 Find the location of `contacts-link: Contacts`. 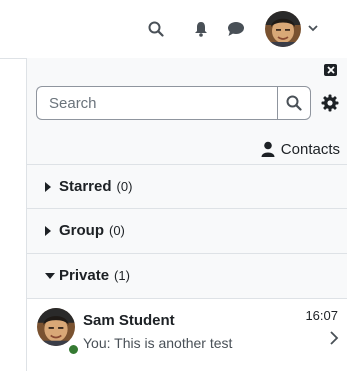

contacts-link: Contacts is located at coordinates (300, 149).